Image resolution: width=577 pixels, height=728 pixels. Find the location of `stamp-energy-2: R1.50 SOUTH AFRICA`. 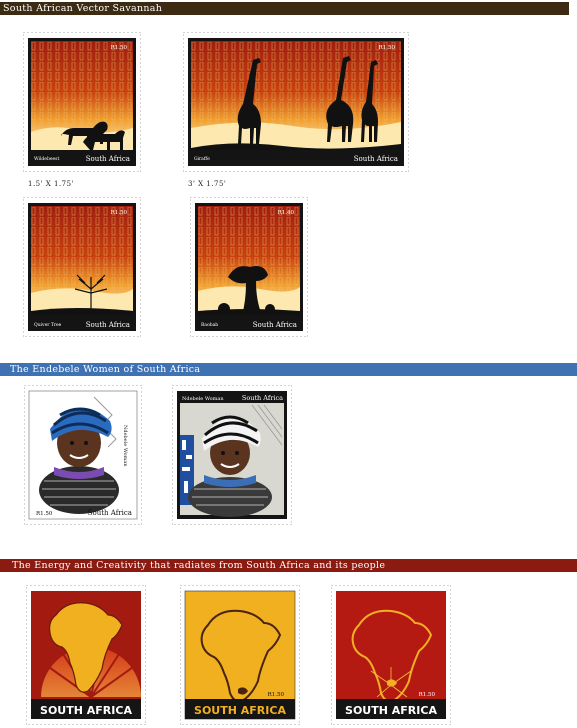

stamp-energy-2: R1.50 SOUTH AFRICA is located at coordinates (240, 655).